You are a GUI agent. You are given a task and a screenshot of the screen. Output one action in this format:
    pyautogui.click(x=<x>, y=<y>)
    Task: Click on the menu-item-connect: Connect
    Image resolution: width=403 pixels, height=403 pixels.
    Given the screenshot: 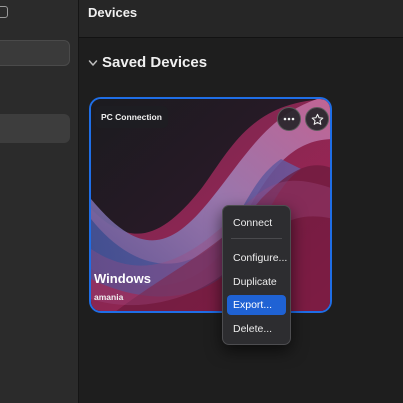 What is the action you would take?
    pyautogui.click(x=256, y=223)
    